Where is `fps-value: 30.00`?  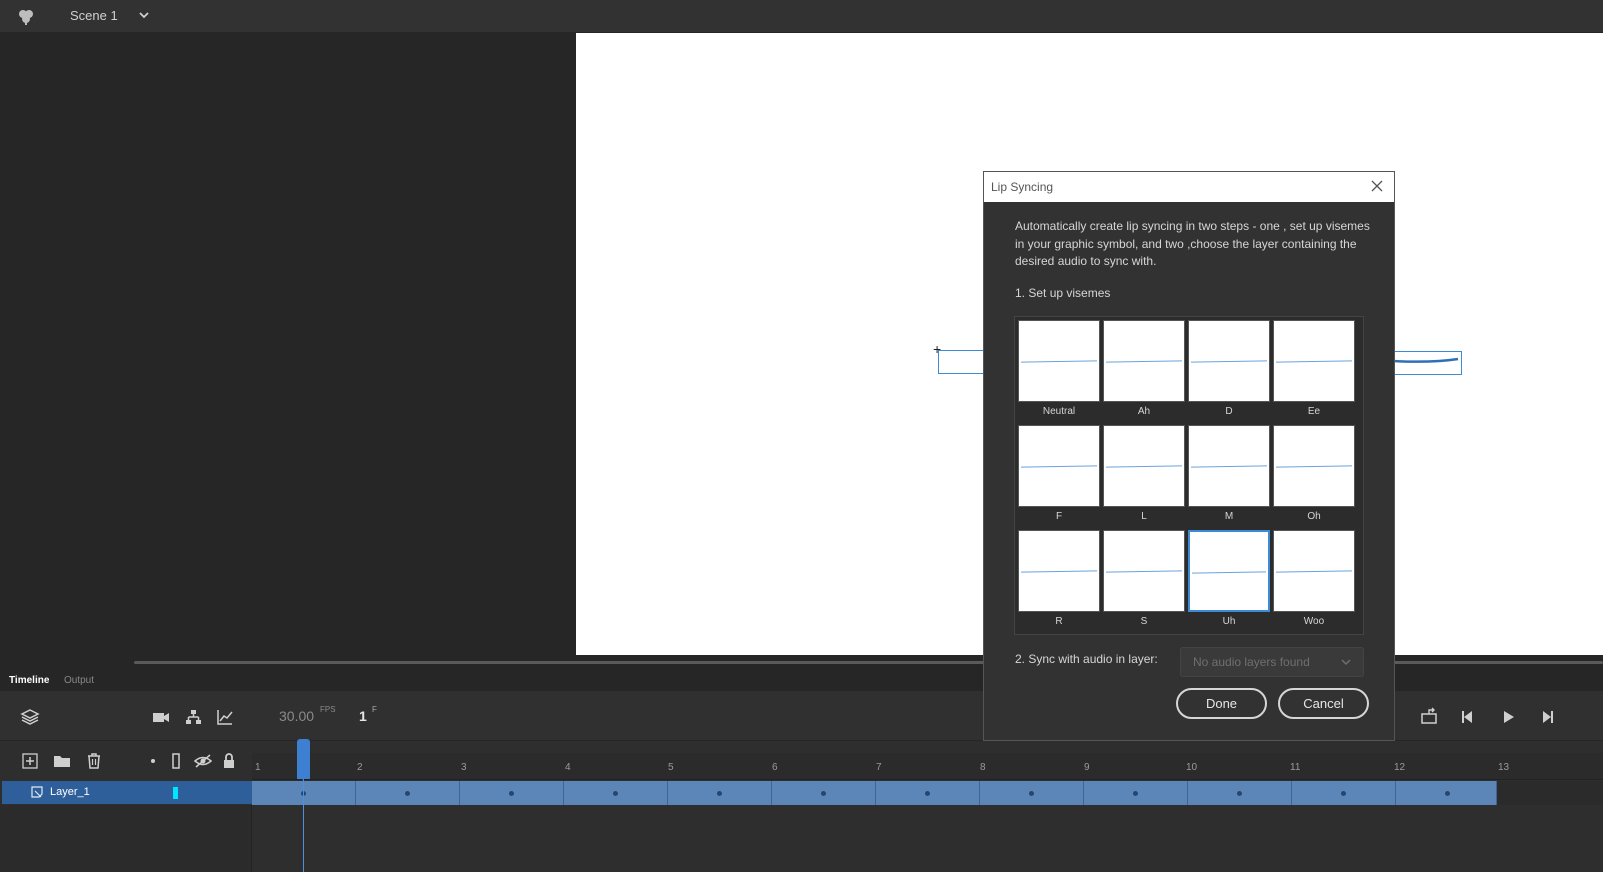 fps-value: 30.00 is located at coordinates (296, 716).